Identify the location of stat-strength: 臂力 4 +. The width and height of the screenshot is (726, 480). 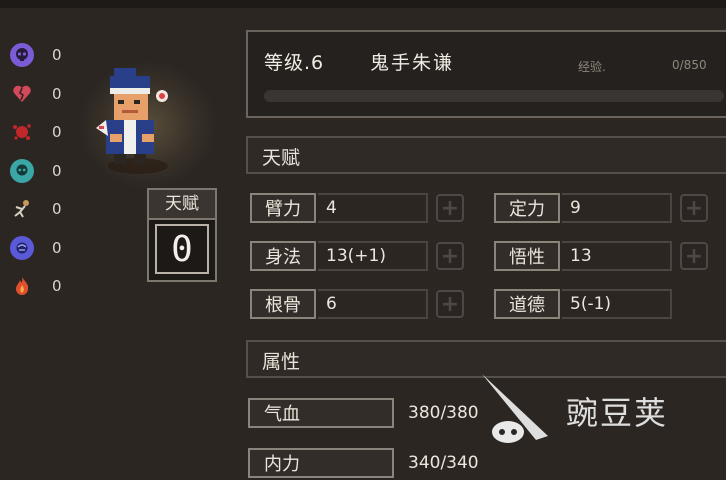
(357, 208).